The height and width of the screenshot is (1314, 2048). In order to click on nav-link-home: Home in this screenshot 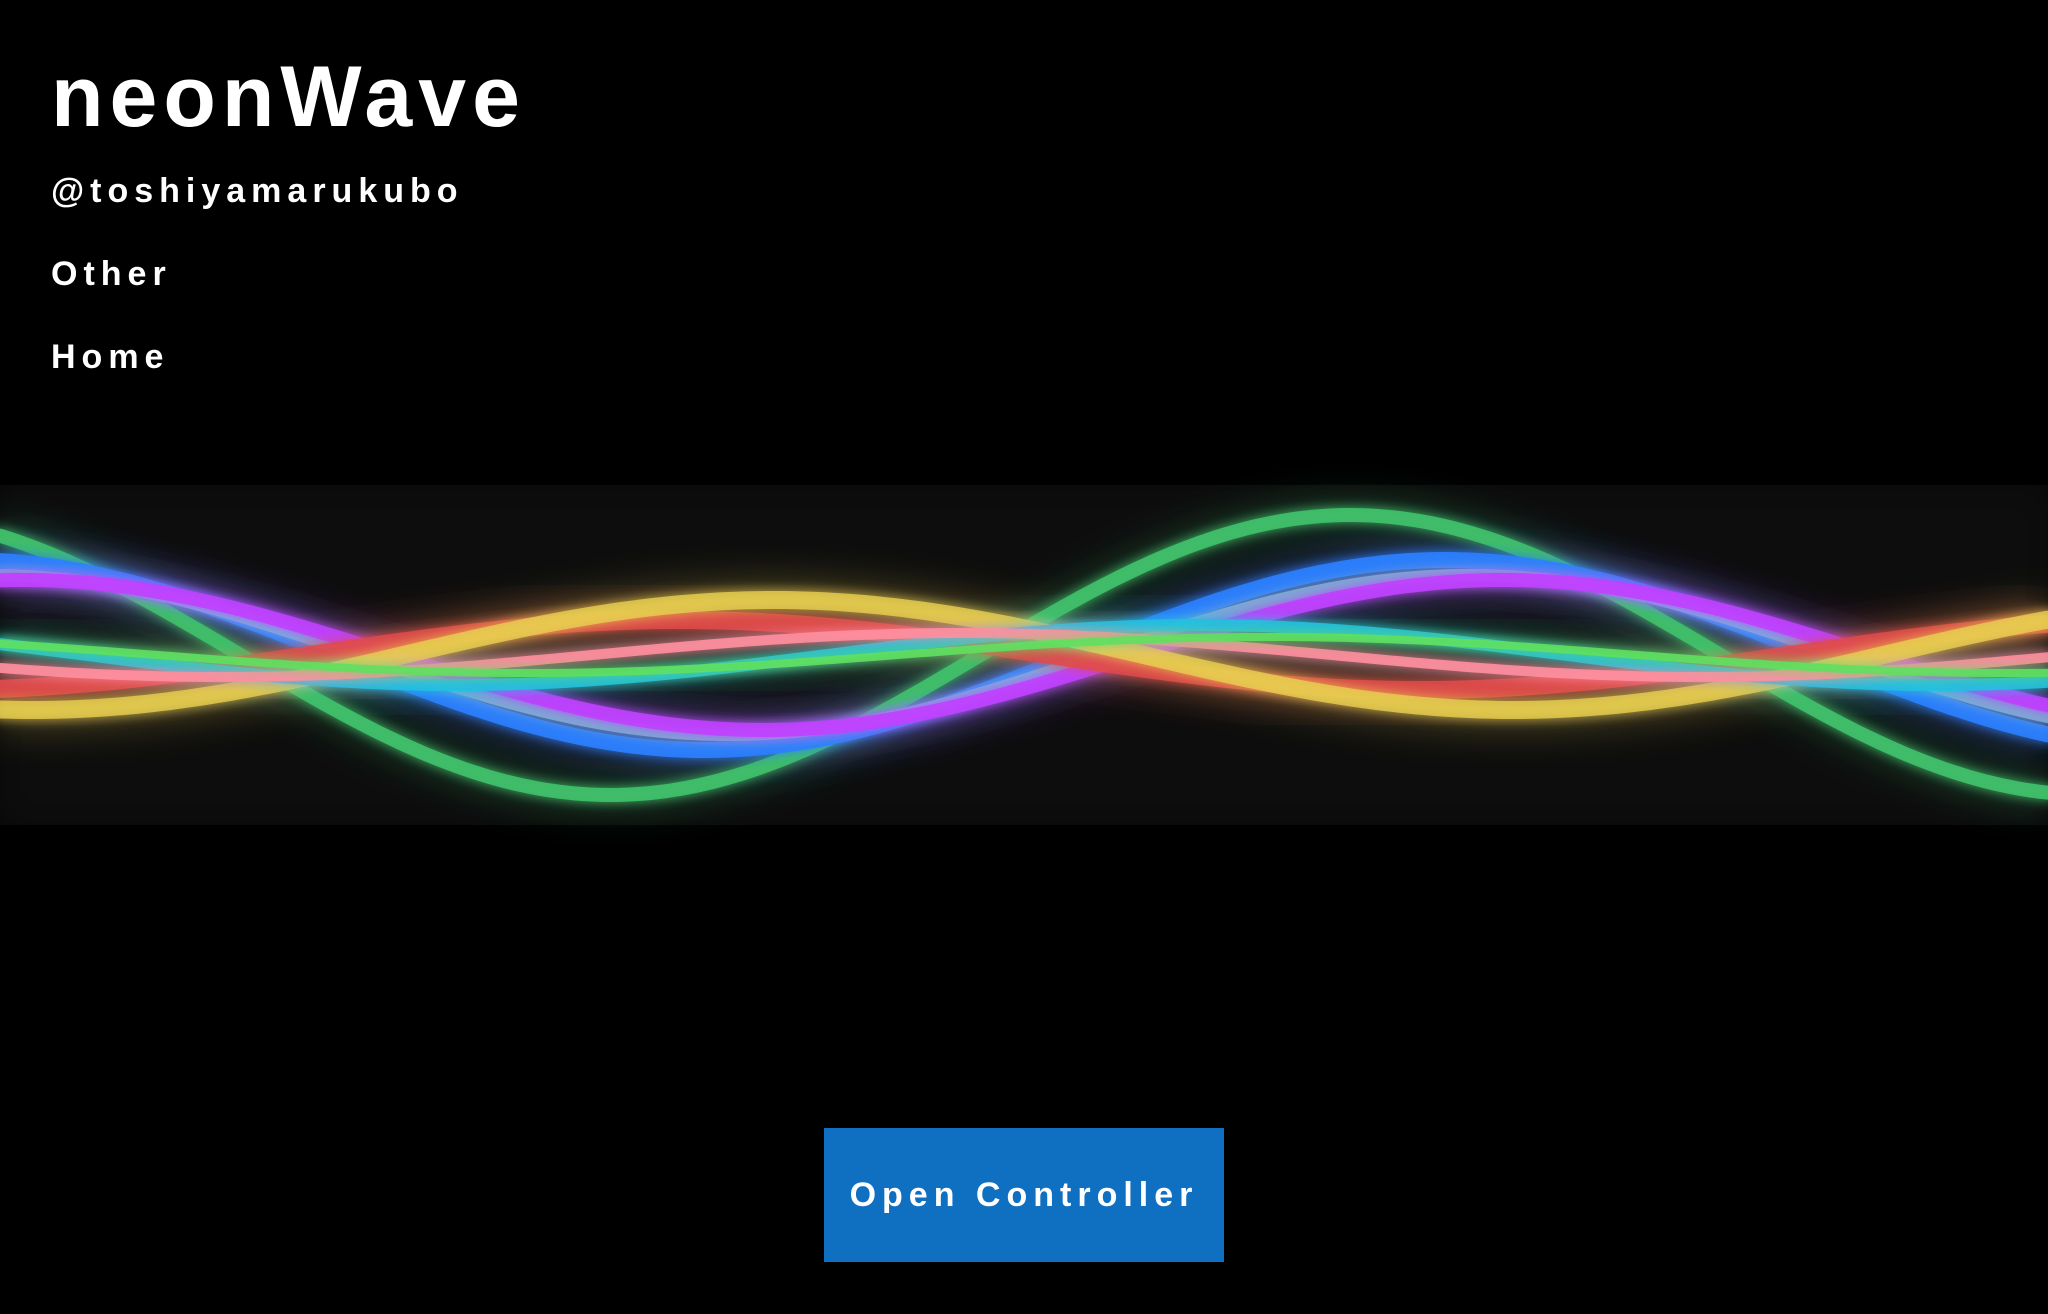, I will do `click(288, 357)`.